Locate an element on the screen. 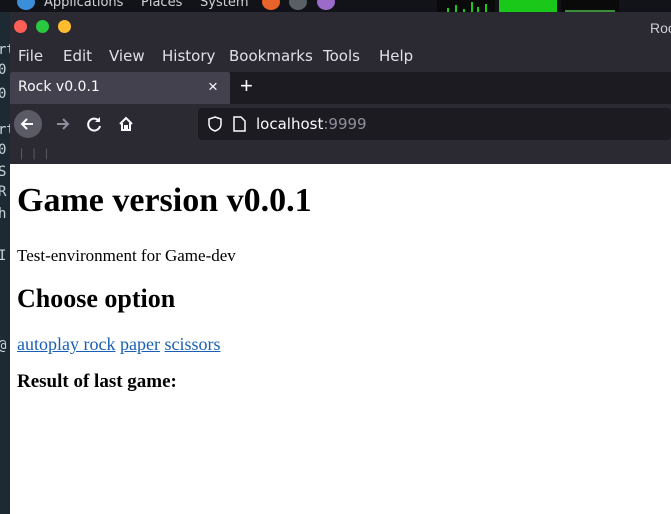  navigation-toolbar: localhost:9999 is located at coordinates (340, 124).